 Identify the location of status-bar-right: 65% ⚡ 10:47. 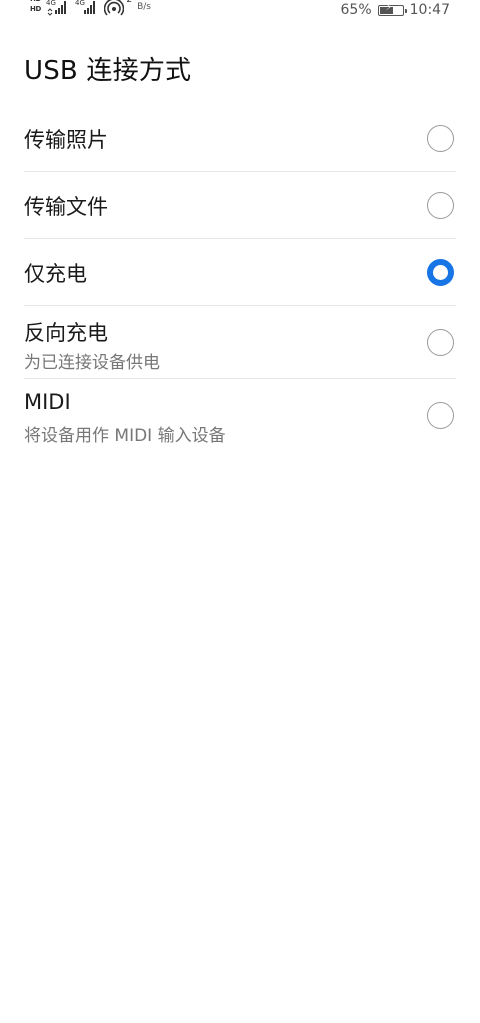
(395, 10).